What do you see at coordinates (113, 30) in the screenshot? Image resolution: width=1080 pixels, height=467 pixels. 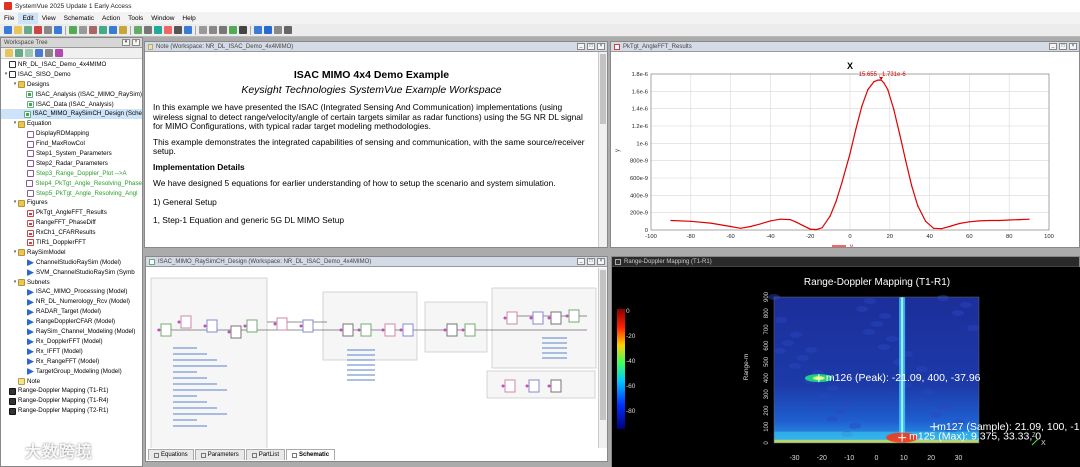 I see `zoom-icon` at bounding box center [113, 30].